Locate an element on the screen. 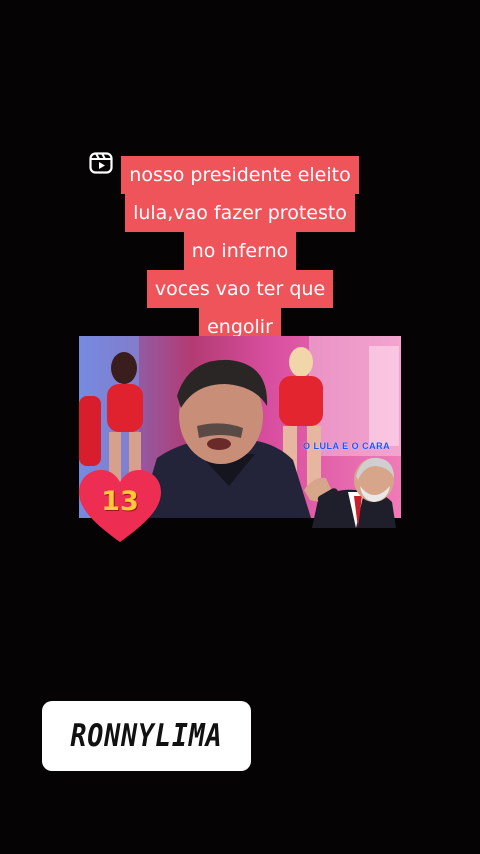  username-text: RONNYLIMA is located at coordinates (146, 736).